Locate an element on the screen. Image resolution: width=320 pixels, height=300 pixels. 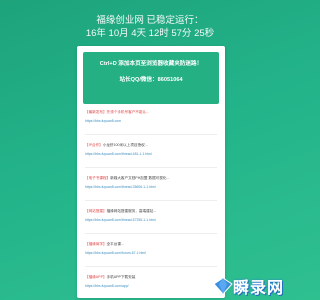
bookmark-hint: Ctrl+D 添加本页至浏览器收藏夹防迷路！ is located at coordinates (151, 64).